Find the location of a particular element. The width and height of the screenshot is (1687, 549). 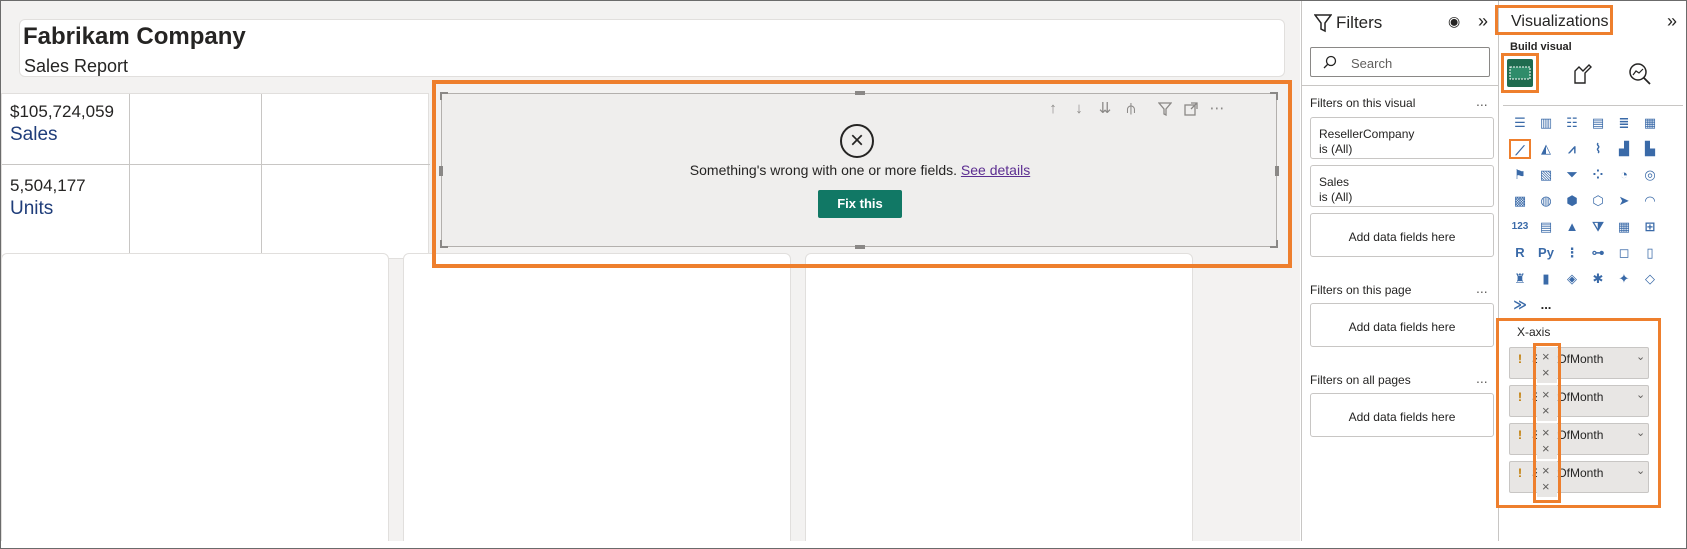

clustered-column-chart-icon: ▤ is located at coordinates (1598, 123).